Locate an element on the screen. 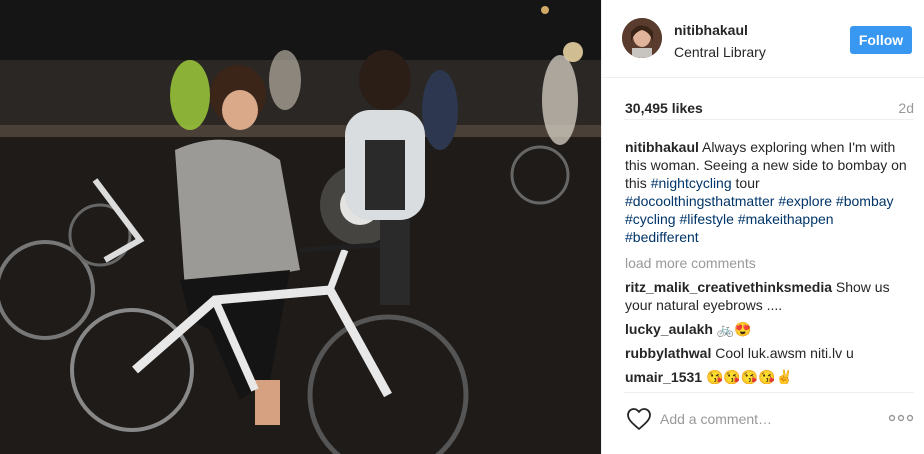 Image resolution: width=924 pixels, height=454 pixels. comment: umair_1531 😘😘😘😘✌ is located at coordinates (767, 376).